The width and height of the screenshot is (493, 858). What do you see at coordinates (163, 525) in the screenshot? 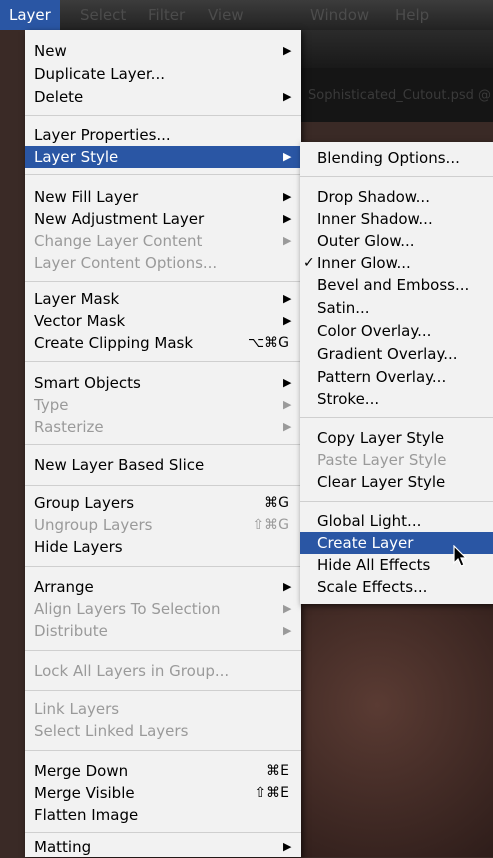
I see `menu-item-ungroup-layers: Ungroup Layers ⇧⌘G` at bounding box center [163, 525].